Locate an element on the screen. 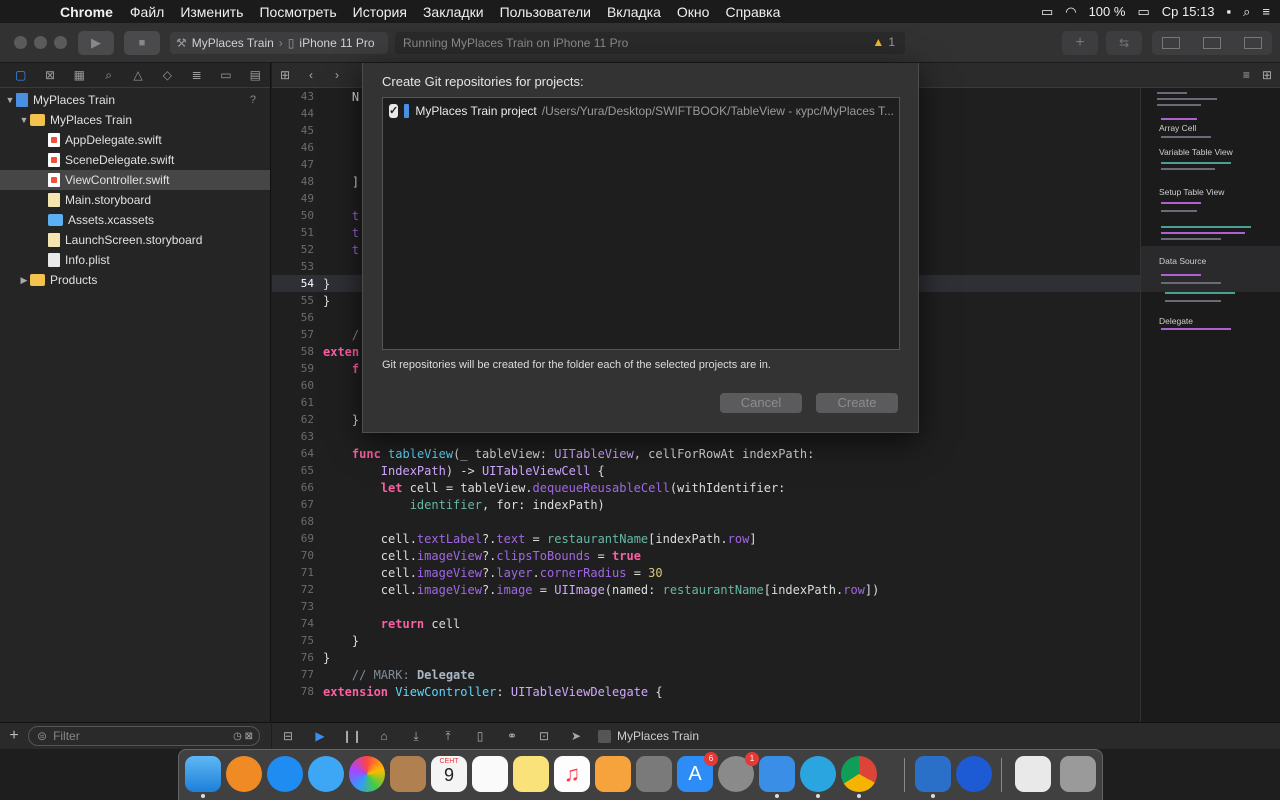 The image size is (1280, 800). tree-file: Main.storyboard is located at coordinates (135, 200).